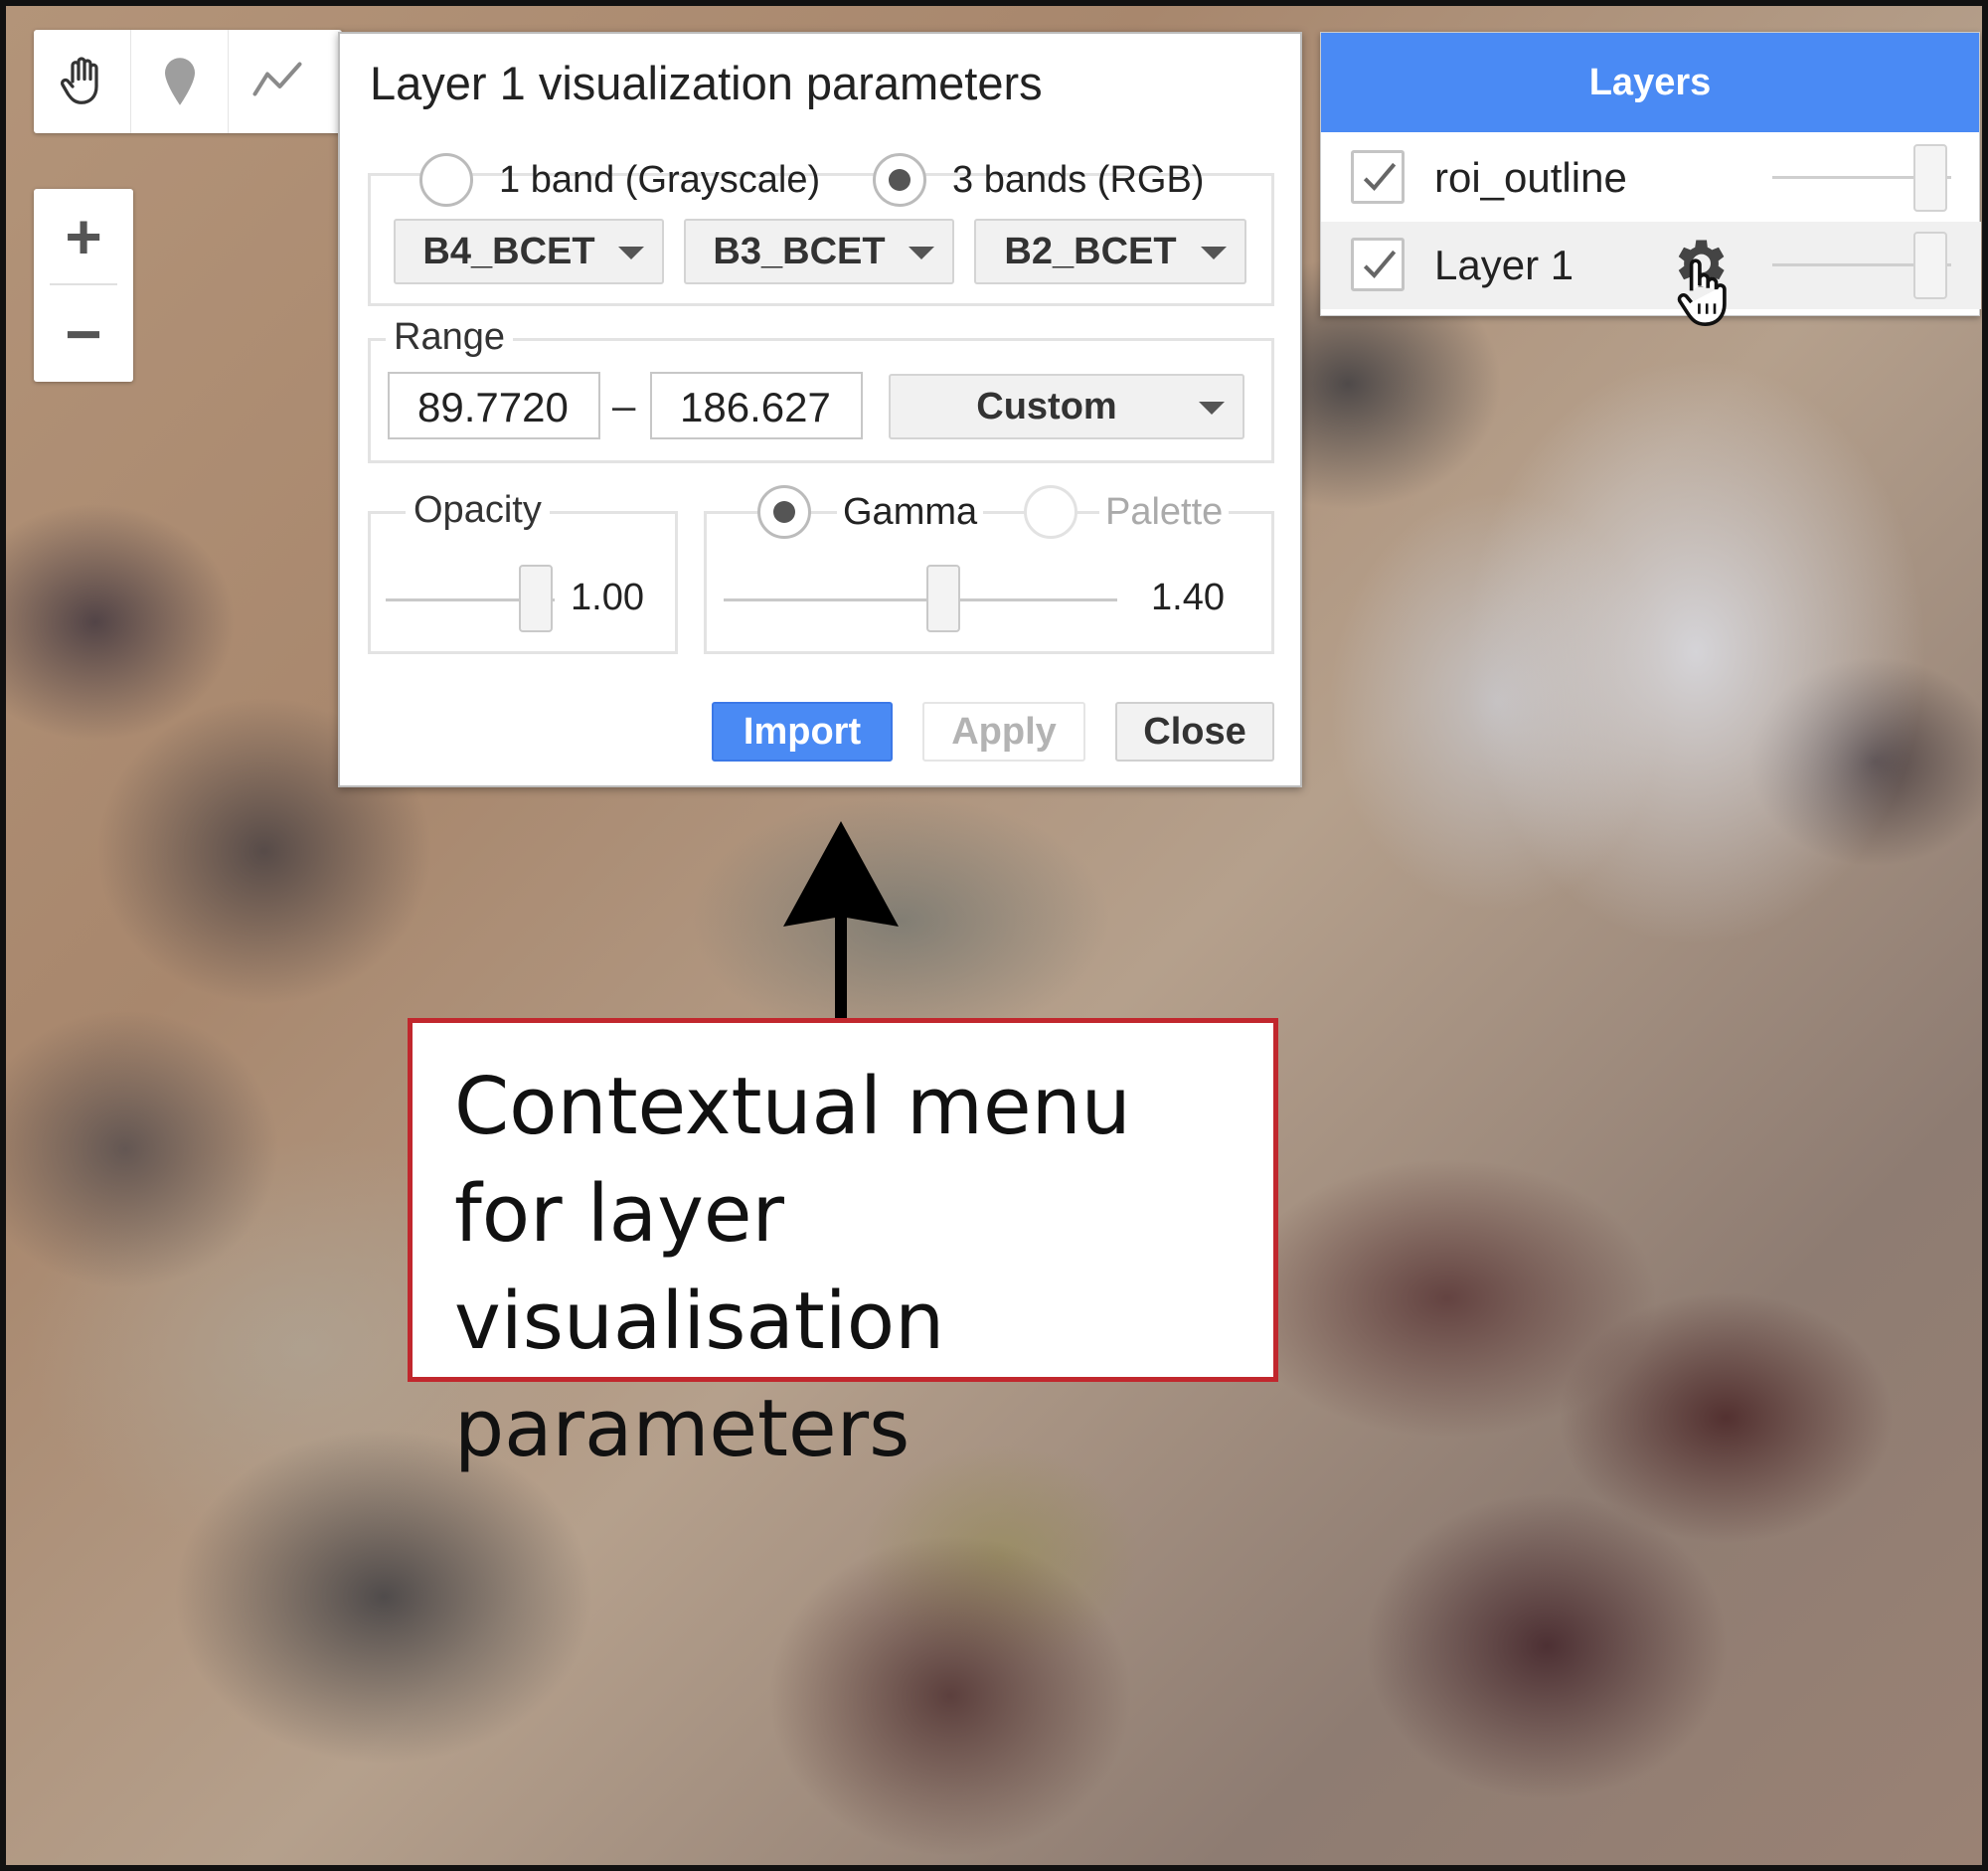 The width and height of the screenshot is (1988, 1871). I want to click on red-band-select: B4_BCET, so click(529, 251).